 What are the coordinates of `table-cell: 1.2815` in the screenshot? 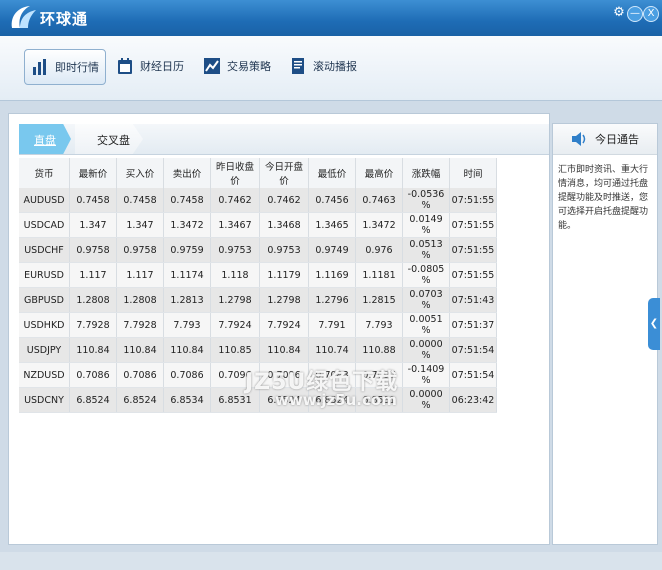 It's located at (379, 300).